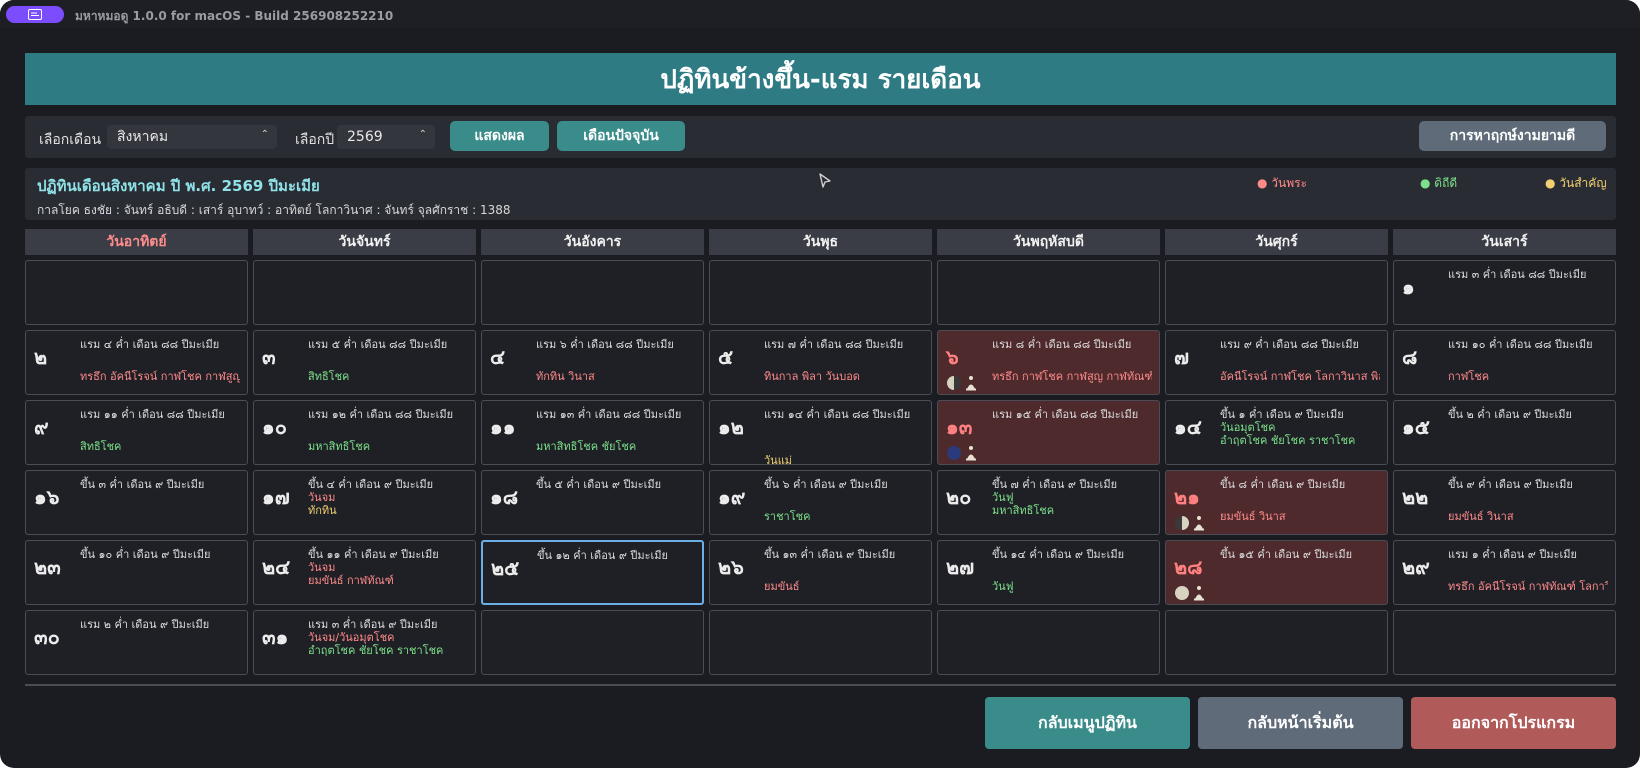 Image resolution: width=1640 pixels, height=768 pixels. I want to click on calendar-day-cell: ๒๘ ขึ้น ๑๕ ค่ำ เดือน ๙ ปีมะเมีย, so click(1276, 572).